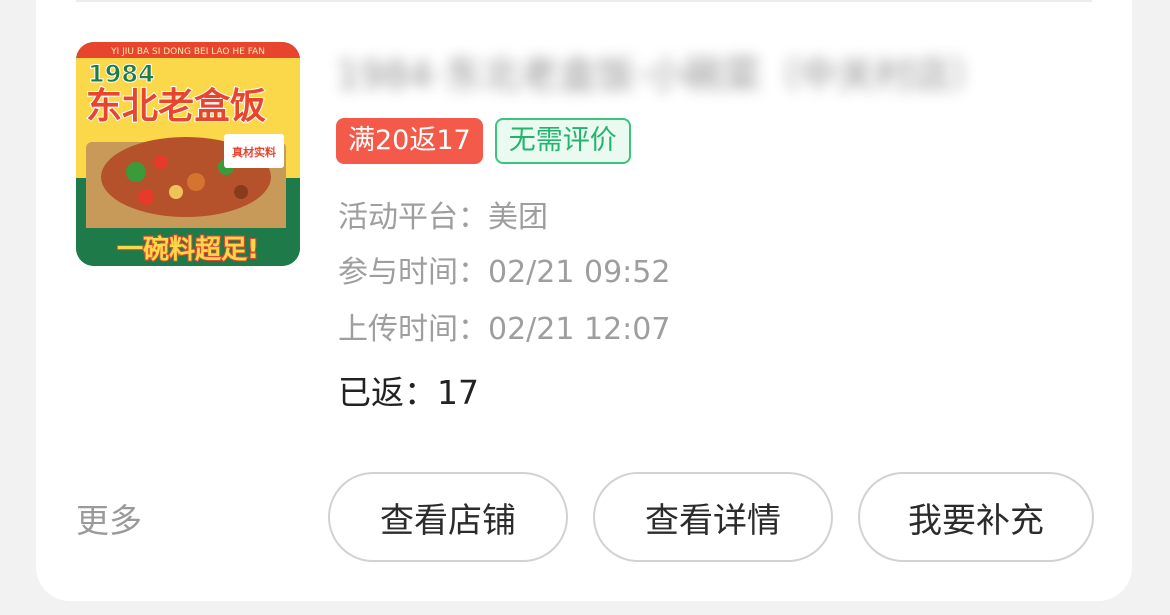 The width and height of the screenshot is (1170, 615). I want to click on view-details-button: 查看详情, so click(713, 517).